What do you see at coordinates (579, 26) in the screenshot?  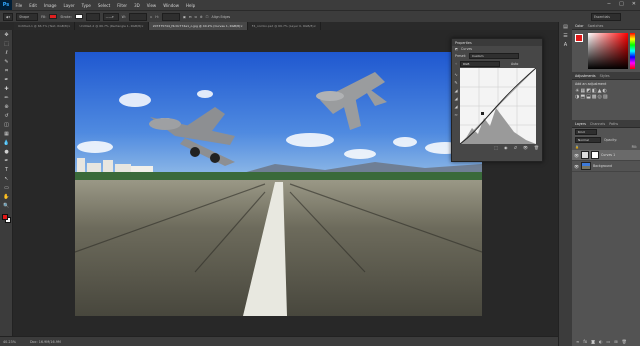 I see `tab-color: Color` at bounding box center [579, 26].